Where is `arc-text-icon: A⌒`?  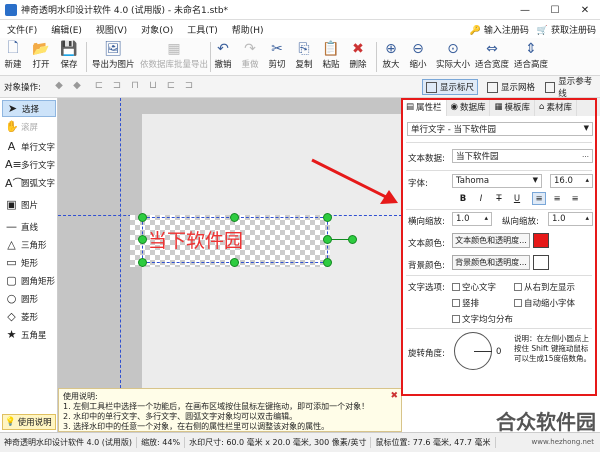 arc-text-icon: A⌒ is located at coordinates (14, 183).